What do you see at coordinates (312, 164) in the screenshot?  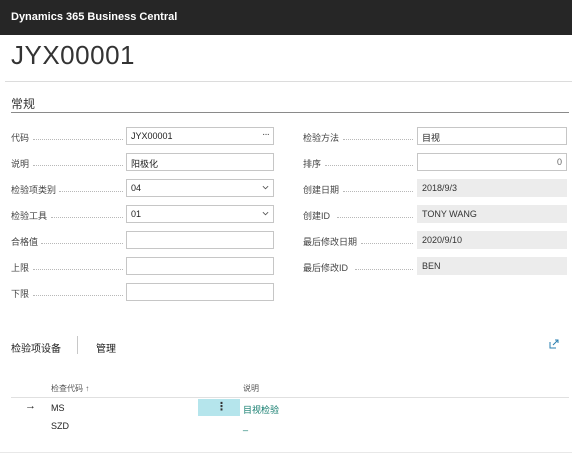 I see `field-label: 排序` at bounding box center [312, 164].